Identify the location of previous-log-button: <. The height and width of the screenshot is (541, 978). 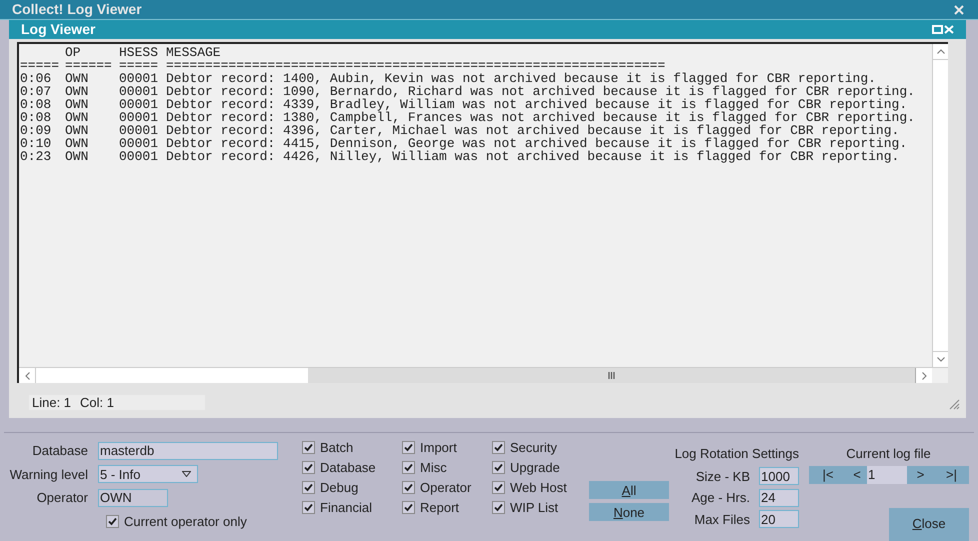
(857, 474).